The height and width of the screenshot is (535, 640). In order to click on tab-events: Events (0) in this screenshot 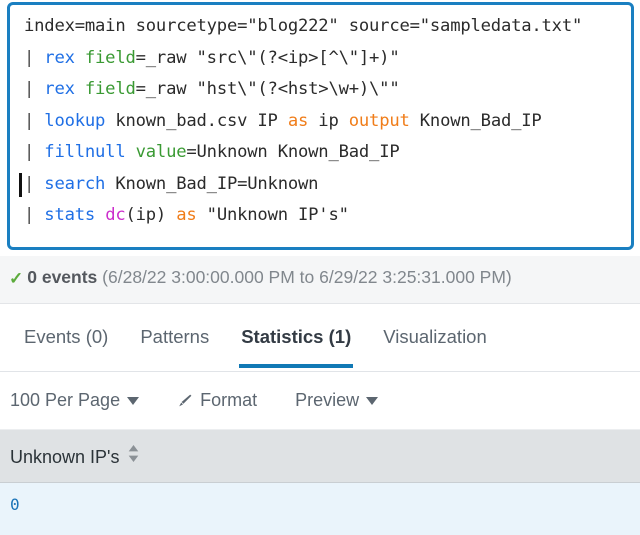, I will do `click(66, 336)`.